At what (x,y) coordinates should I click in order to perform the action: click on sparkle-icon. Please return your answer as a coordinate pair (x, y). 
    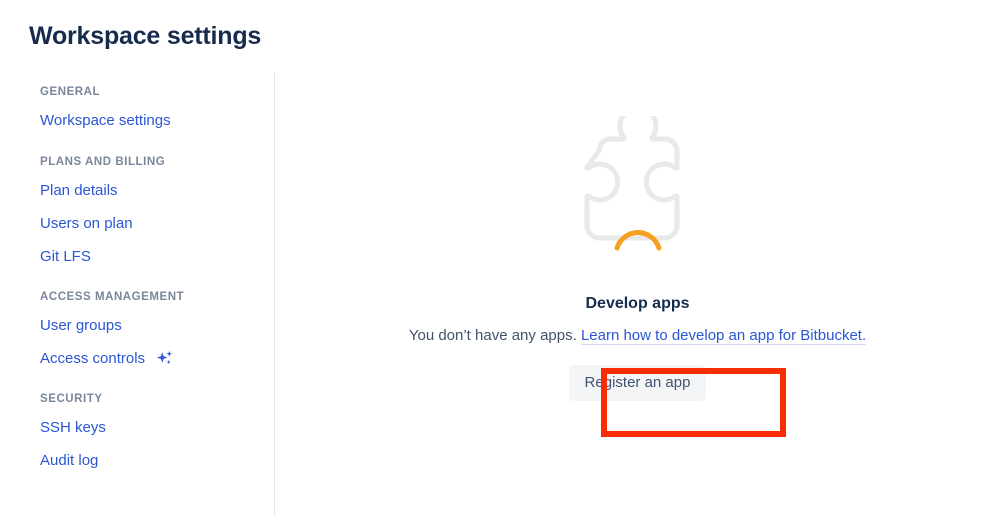
    Looking at the image, I should click on (164, 358).